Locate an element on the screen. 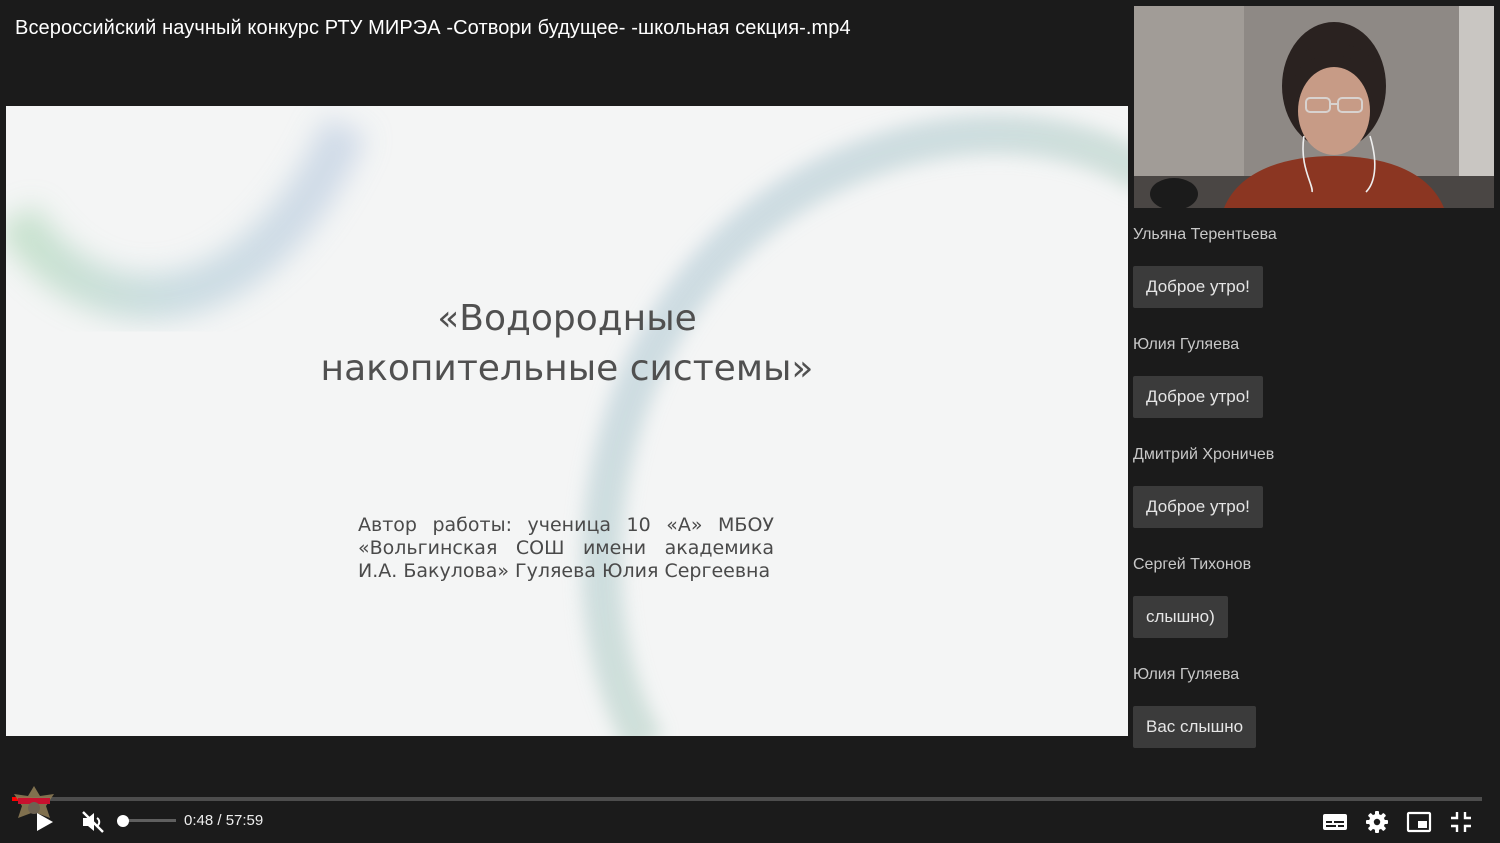 This screenshot has height=843, width=1500. video-progress-bar is located at coordinates (747, 799).